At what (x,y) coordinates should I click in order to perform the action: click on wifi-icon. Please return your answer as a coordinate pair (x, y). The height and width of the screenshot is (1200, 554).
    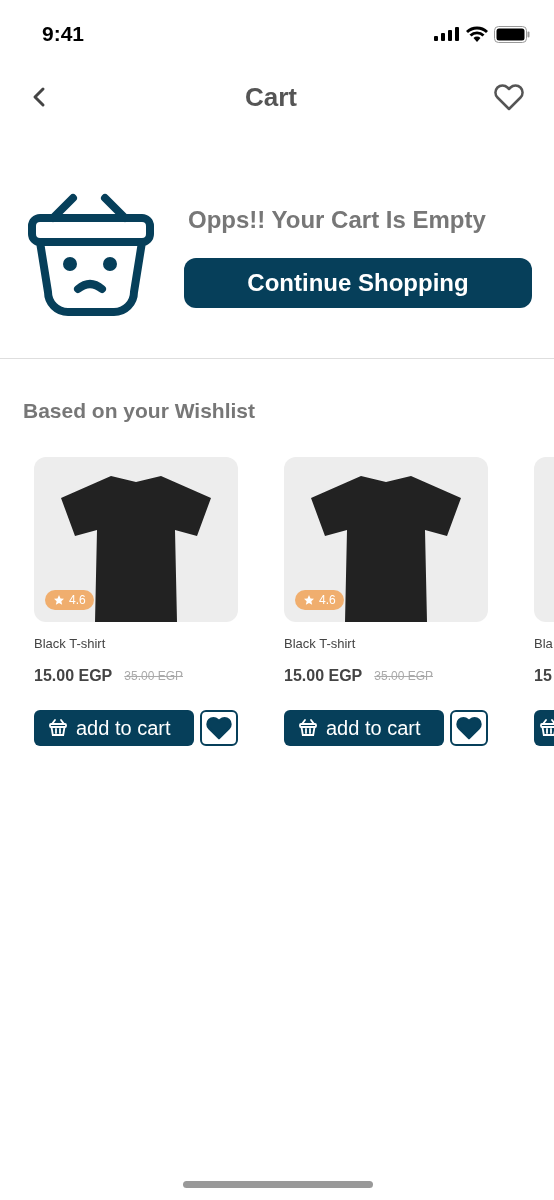
    Looking at the image, I should click on (477, 34).